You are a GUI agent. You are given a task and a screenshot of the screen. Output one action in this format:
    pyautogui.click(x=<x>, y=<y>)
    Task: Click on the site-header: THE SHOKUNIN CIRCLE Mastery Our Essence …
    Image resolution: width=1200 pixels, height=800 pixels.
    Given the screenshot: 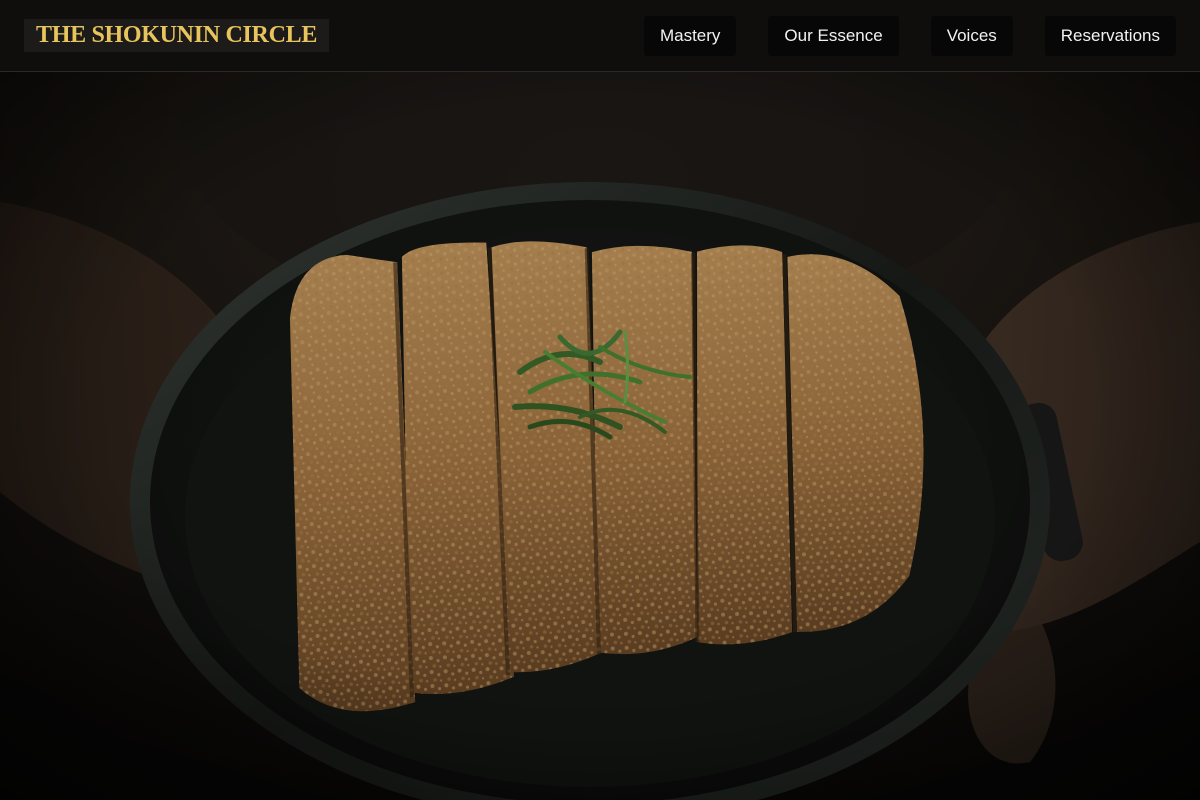 What is the action you would take?
    pyautogui.click(x=600, y=36)
    